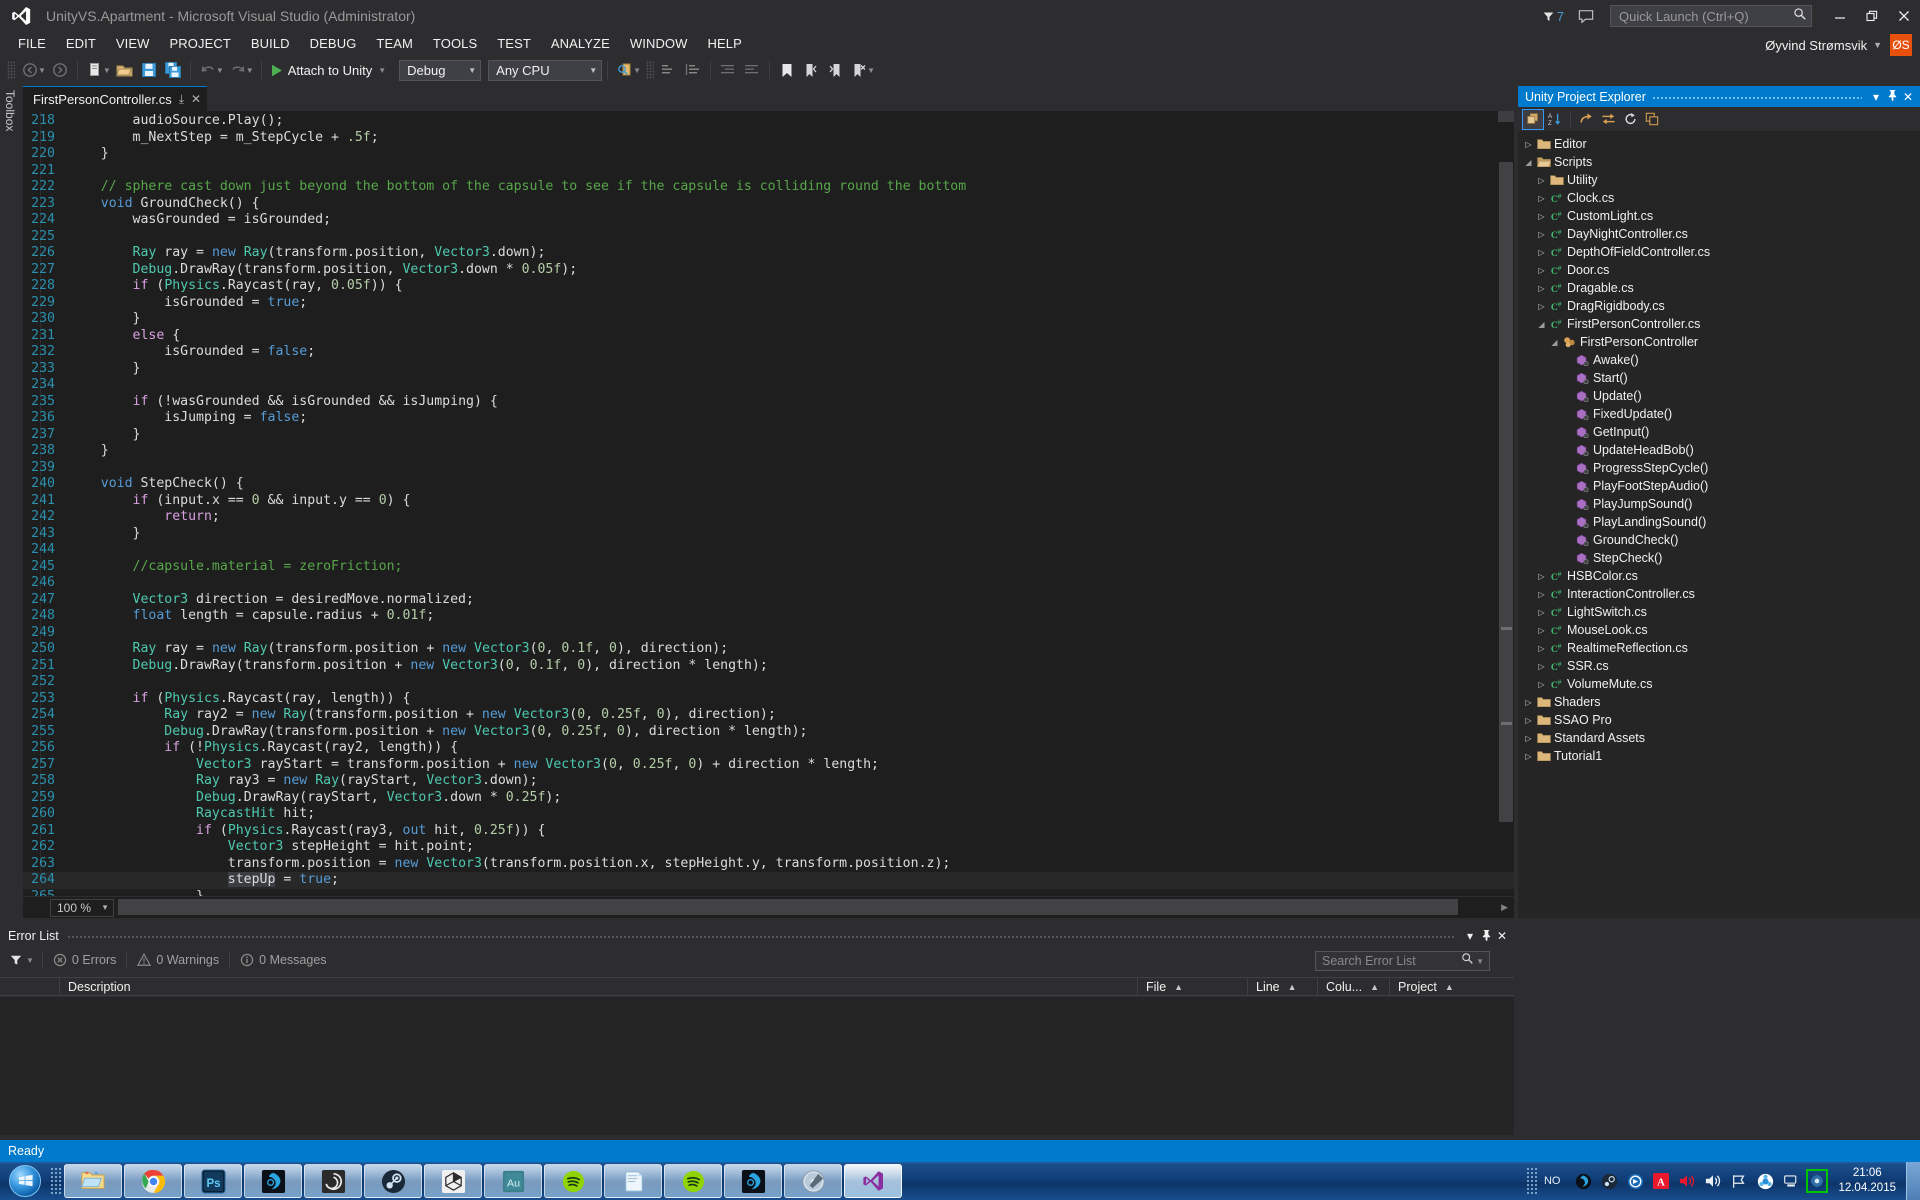 This screenshot has height=1200, width=1920. Describe the element at coordinates (871, 70) in the screenshot. I see `toolbar-overflow-icon: ▼` at that location.